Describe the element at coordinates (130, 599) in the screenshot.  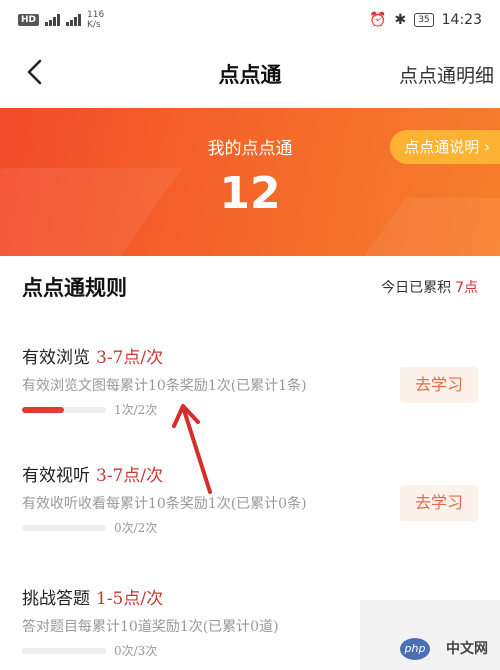
I see `task-points: 1-5点/次` at that location.